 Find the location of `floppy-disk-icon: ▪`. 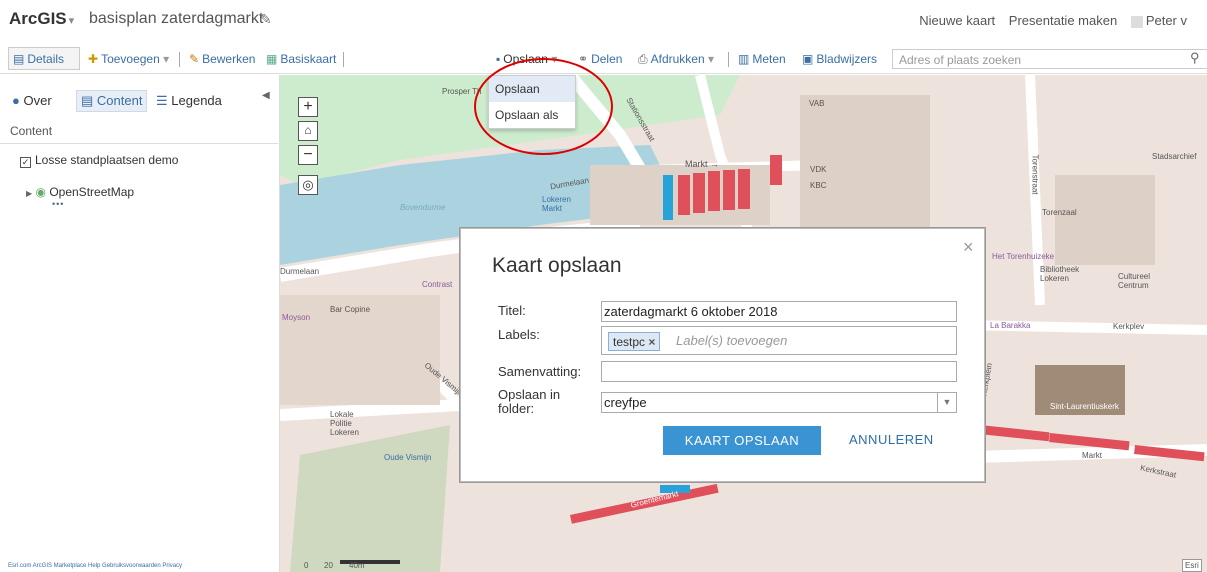

floppy-disk-icon: ▪ is located at coordinates (498, 59).